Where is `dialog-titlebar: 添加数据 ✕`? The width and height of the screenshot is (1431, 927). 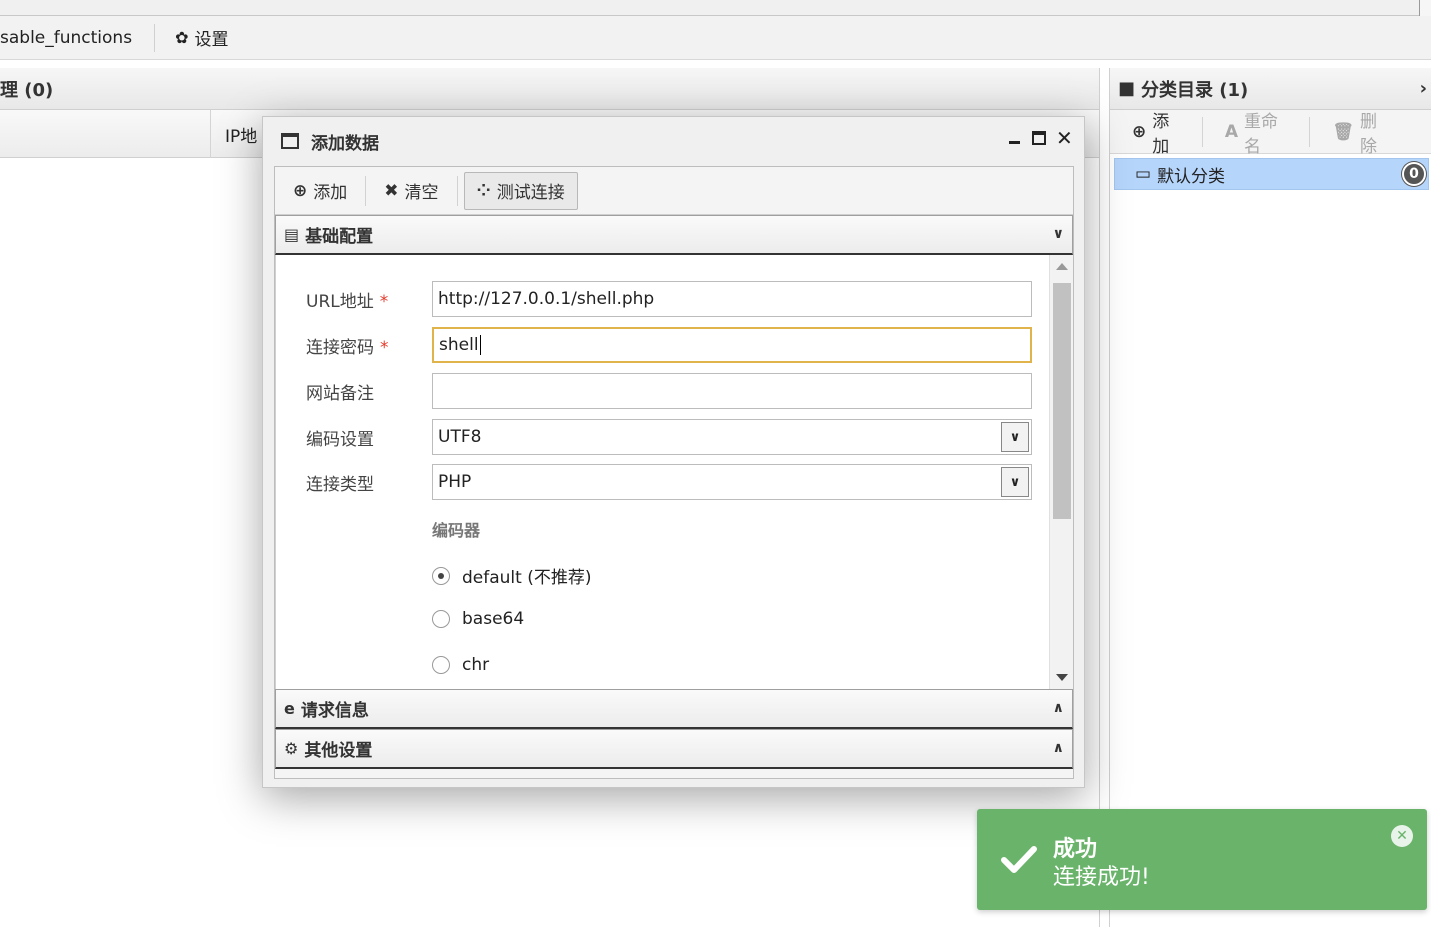 dialog-titlebar: 添加数据 ✕ is located at coordinates (673, 141).